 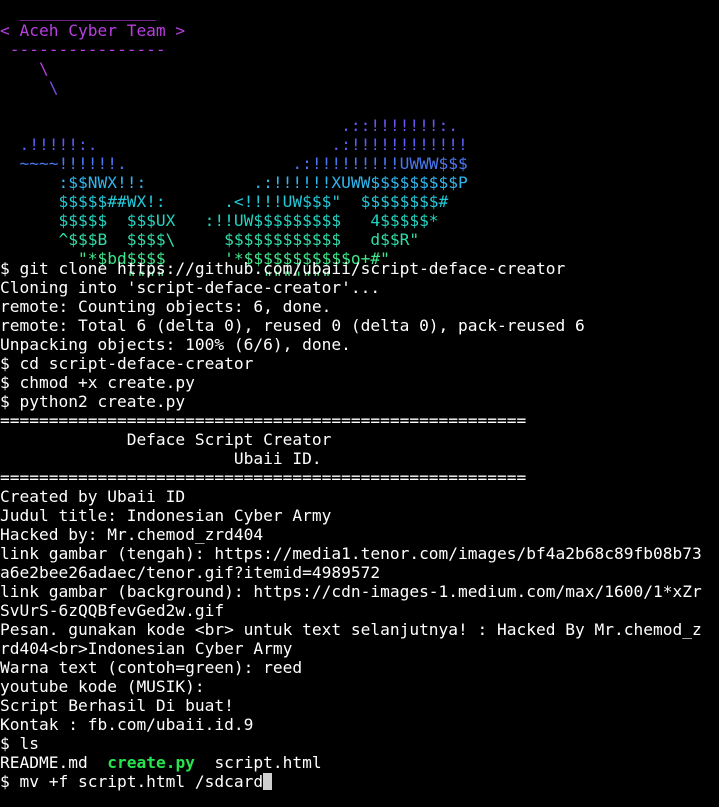 I want to click on command-line: $ cd script-deface-creator, so click(x=127, y=363).